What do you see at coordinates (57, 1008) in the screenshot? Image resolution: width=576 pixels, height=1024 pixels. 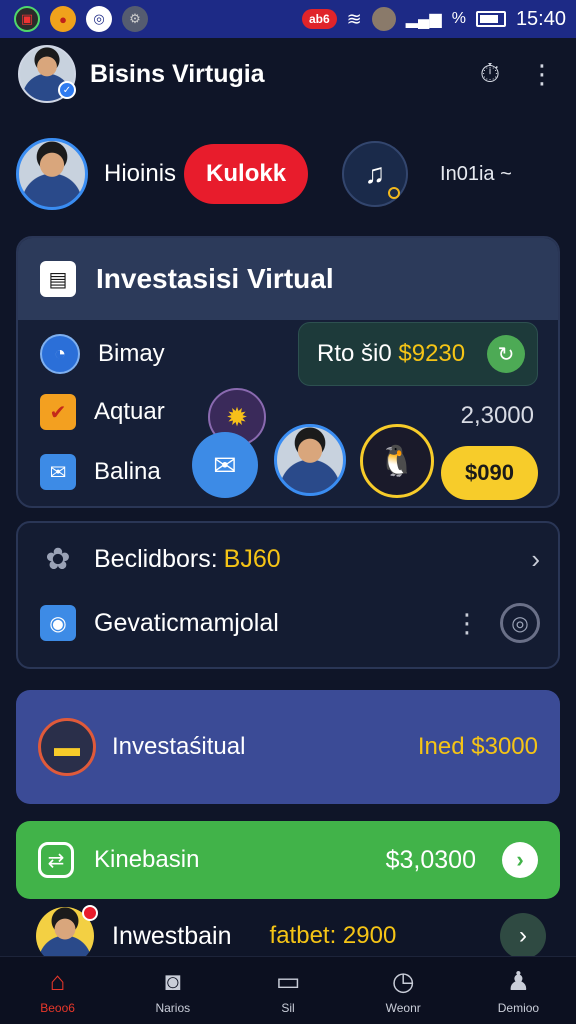 I see `nav-label: Beoo6` at bounding box center [57, 1008].